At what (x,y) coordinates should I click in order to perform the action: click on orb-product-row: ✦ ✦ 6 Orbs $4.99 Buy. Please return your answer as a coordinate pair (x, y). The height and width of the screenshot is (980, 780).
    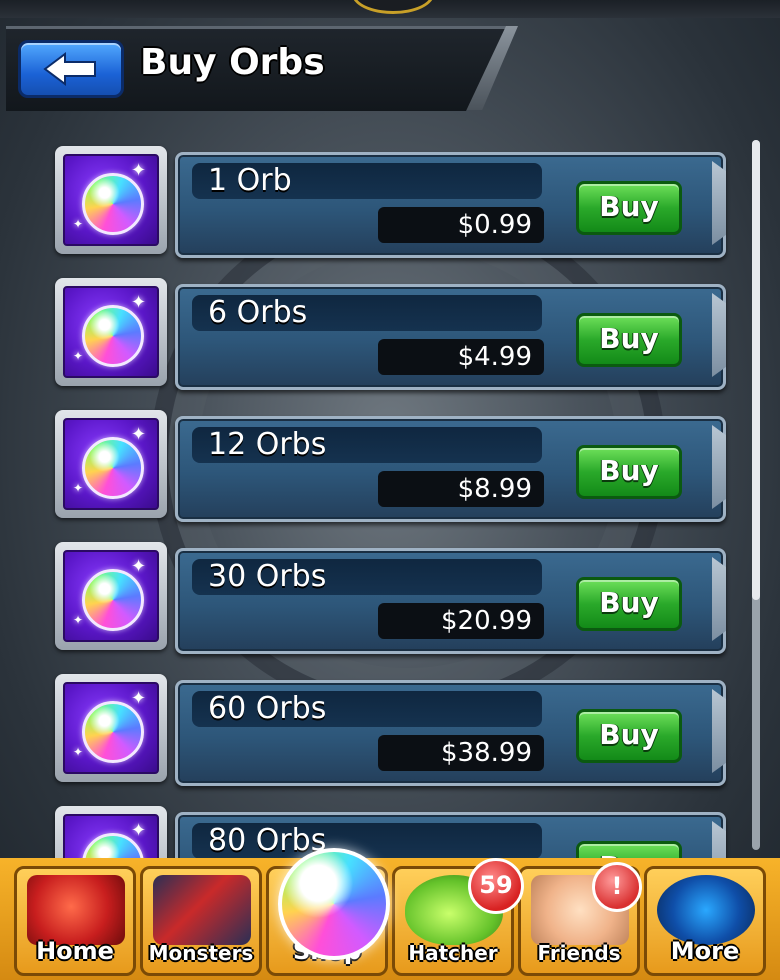
    Looking at the image, I should click on (390, 331).